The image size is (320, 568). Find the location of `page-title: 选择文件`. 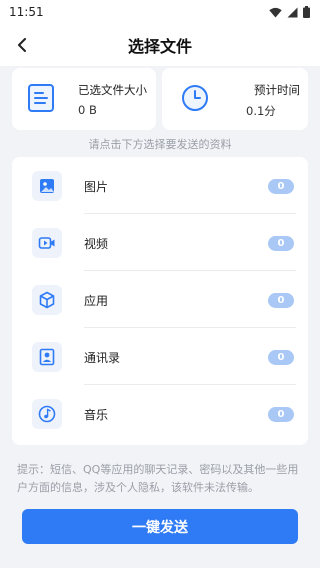

page-title: 选择文件 is located at coordinates (159, 46).